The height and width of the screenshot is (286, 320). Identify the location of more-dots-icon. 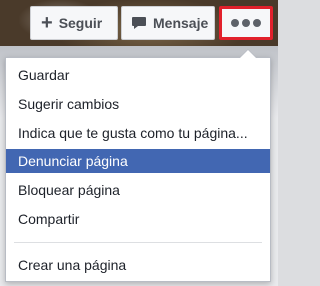
(246, 23).